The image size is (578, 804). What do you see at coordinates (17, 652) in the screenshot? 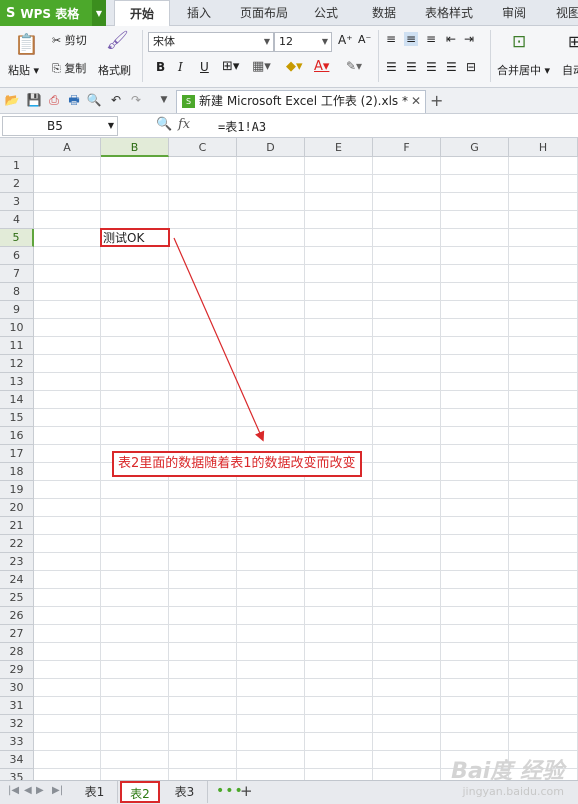
I see `row-header-28: 28` at bounding box center [17, 652].